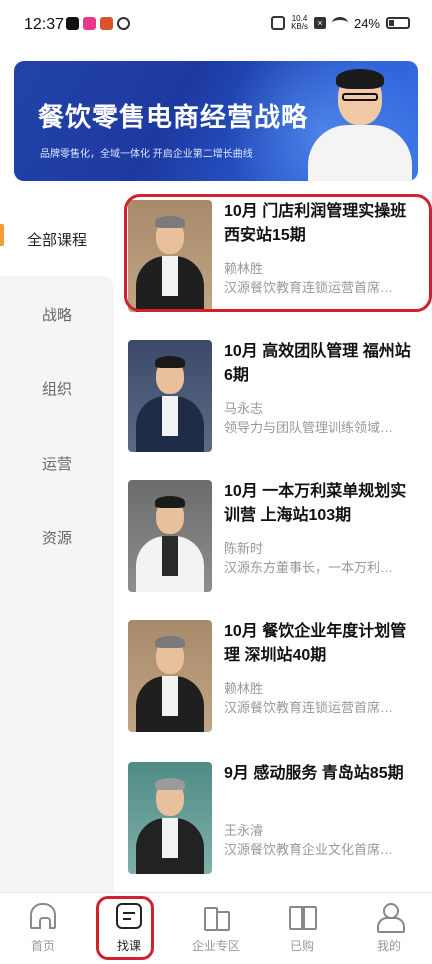 Image resolution: width=432 pixels, height=964 pixels. I want to click on sidebar-item-all-courses: 全部课程, so click(57, 239).